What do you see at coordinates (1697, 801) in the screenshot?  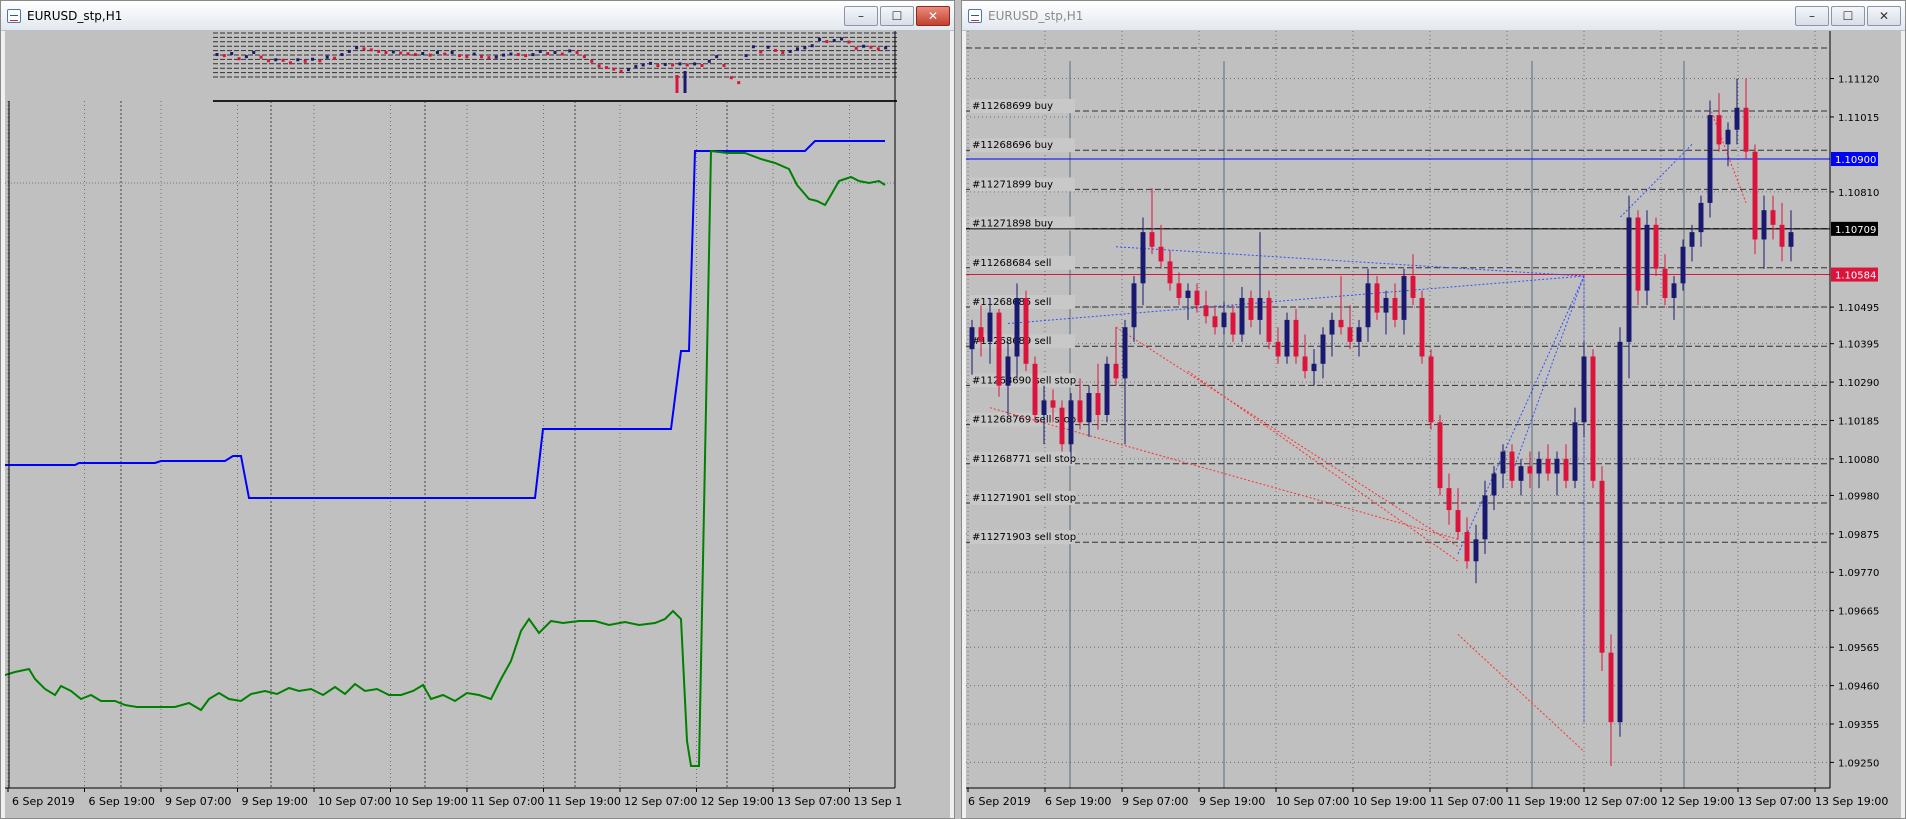 I see `time-axis-label: 12 Sep 19:00` at bounding box center [1697, 801].